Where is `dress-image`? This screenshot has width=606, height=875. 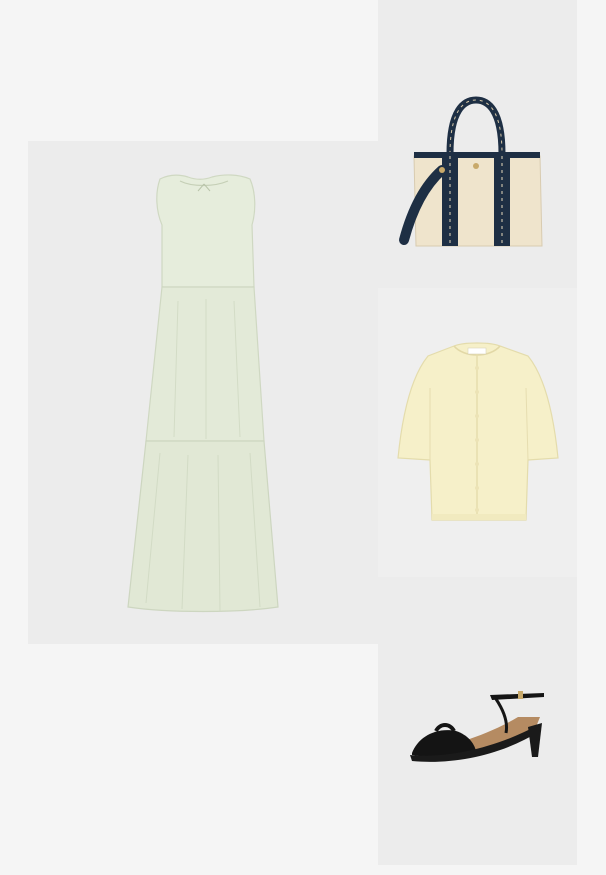 dress-image is located at coordinates (203, 393).